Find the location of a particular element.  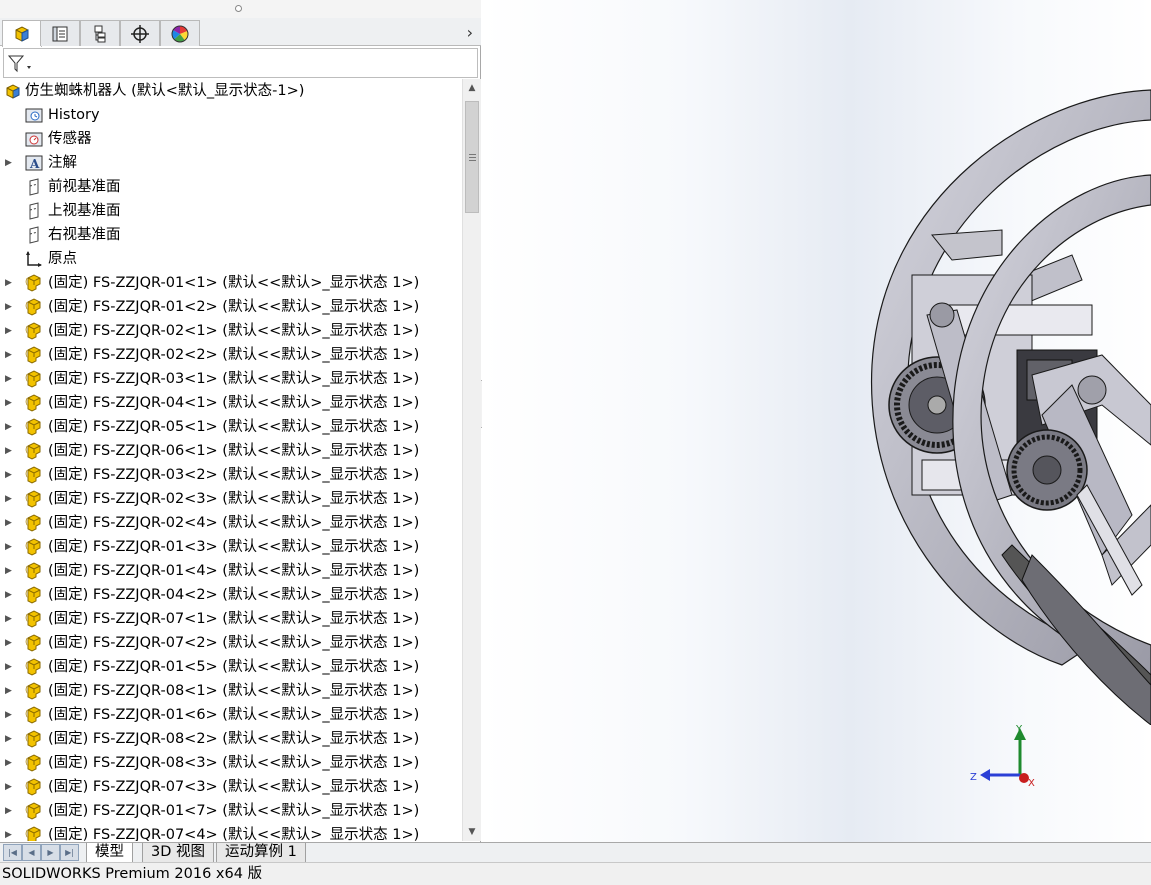

configurationmanager-tab is located at coordinates (100, 33).